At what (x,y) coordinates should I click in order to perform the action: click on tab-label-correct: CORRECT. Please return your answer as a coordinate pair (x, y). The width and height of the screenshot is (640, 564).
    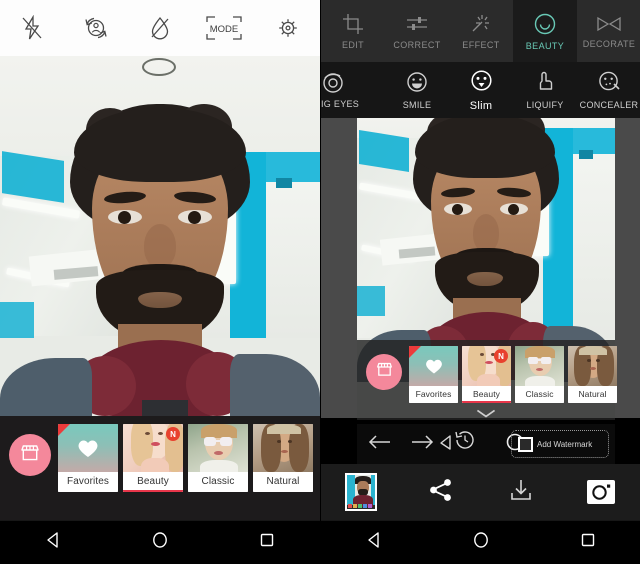
    Looking at the image, I should click on (417, 44).